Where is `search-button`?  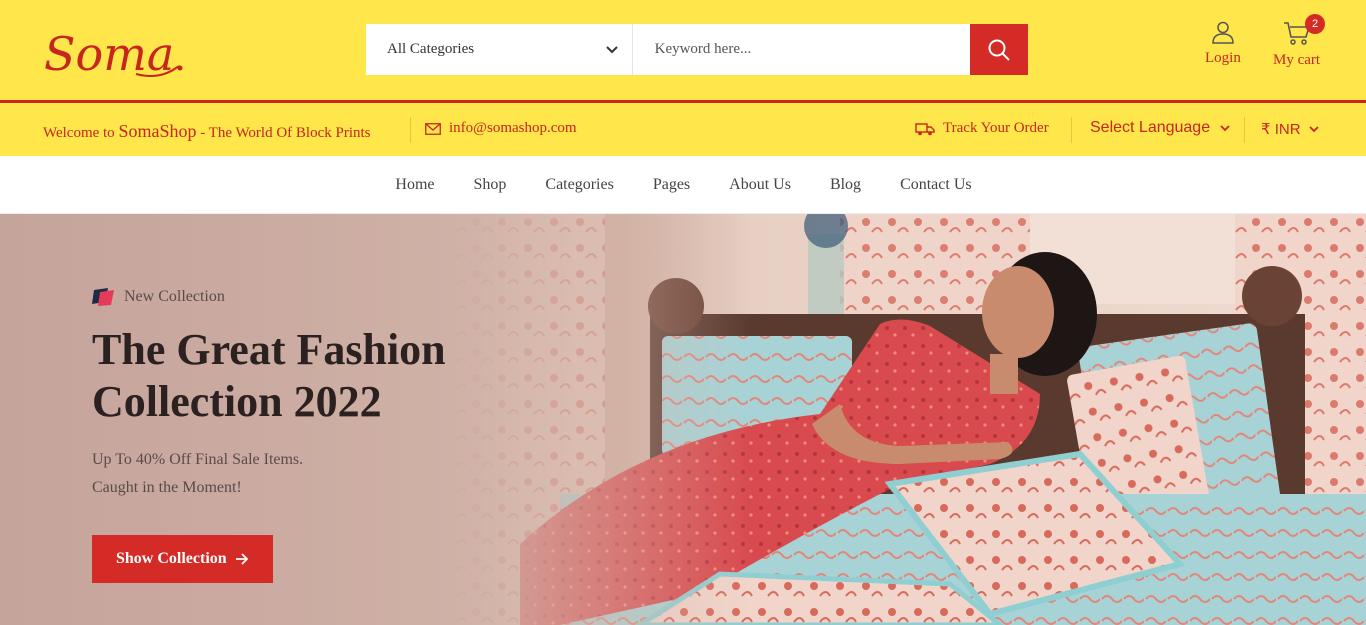 search-button is located at coordinates (999, 49).